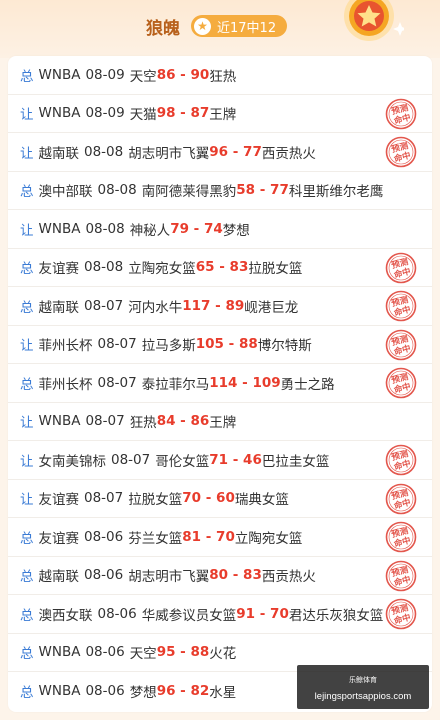 This screenshot has width=440, height=720. I want to click on list-item: 让越南联 08-08 胡志明市飞翼 96 - 77 西贡热火 预测 命中, so click(220, 152).